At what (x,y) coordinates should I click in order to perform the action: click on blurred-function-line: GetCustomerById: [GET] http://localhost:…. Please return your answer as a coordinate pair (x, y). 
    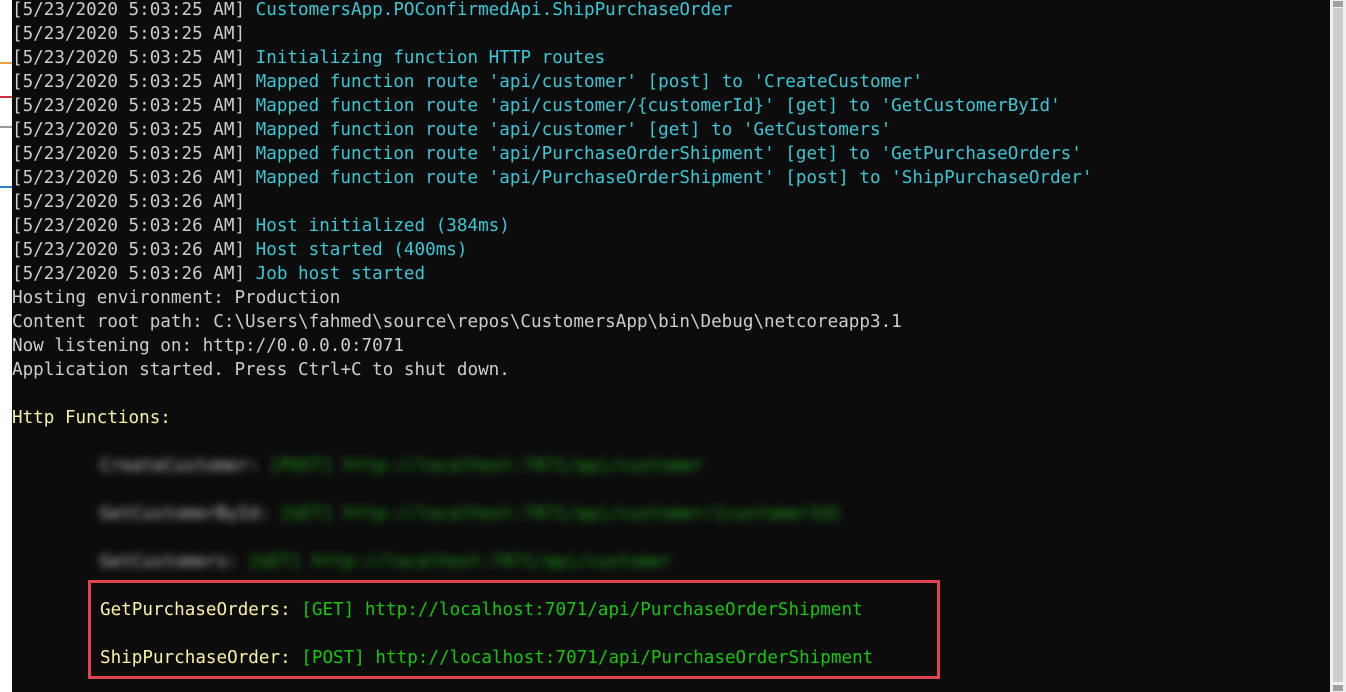
    Looking at the image, I should click on (470, 514).